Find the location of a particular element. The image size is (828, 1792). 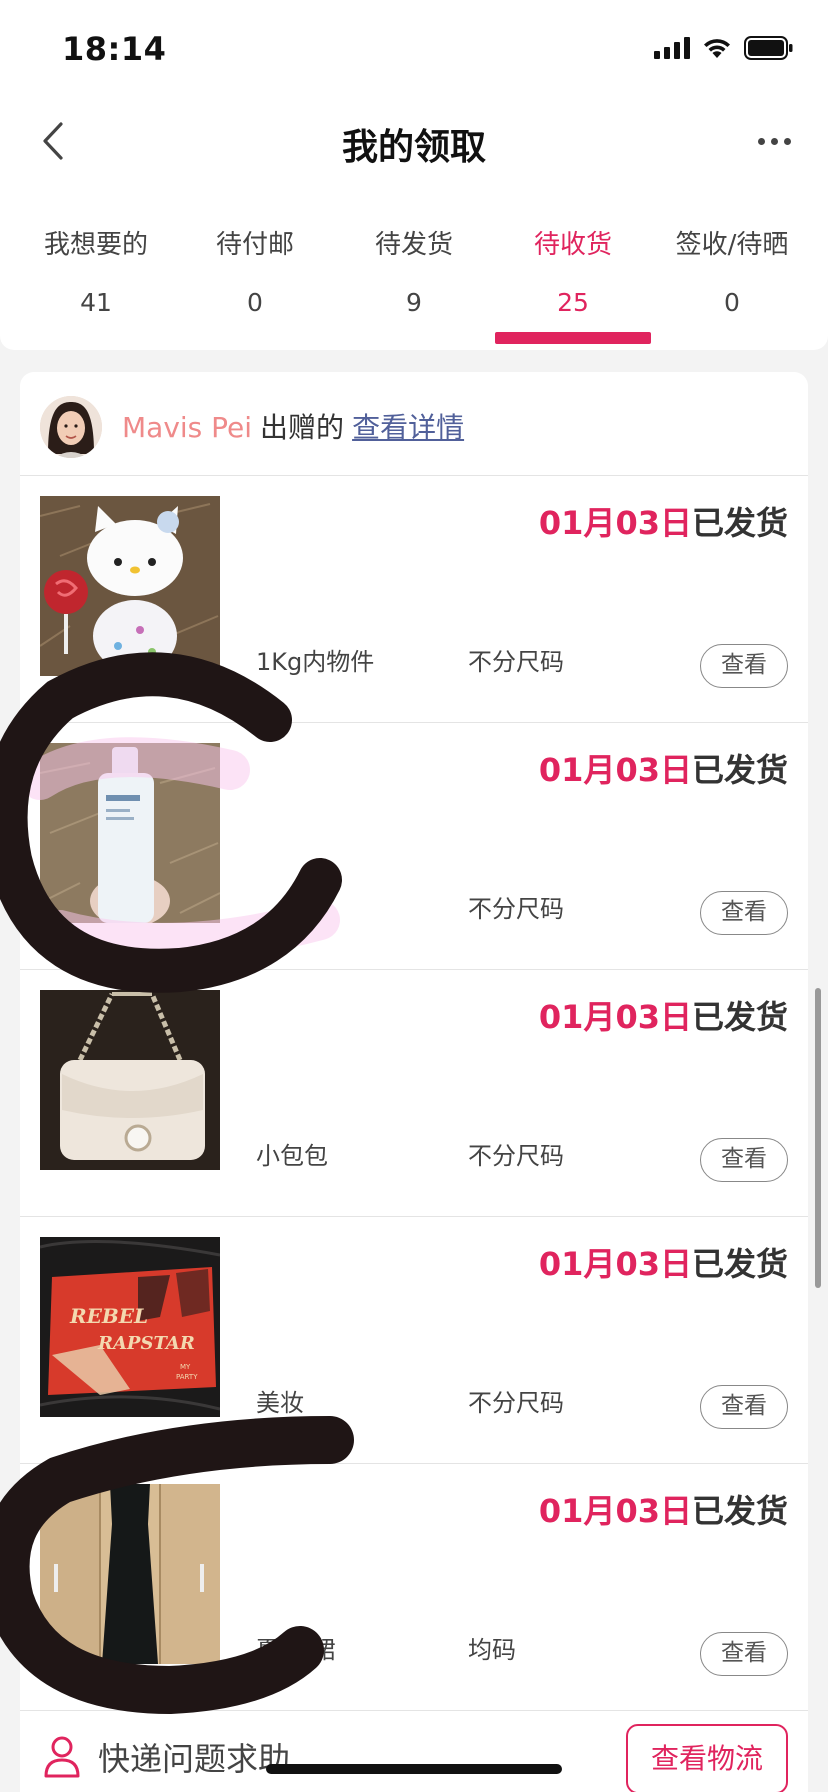

palette-line1: REBEL is located at coordinates (108, 1316).